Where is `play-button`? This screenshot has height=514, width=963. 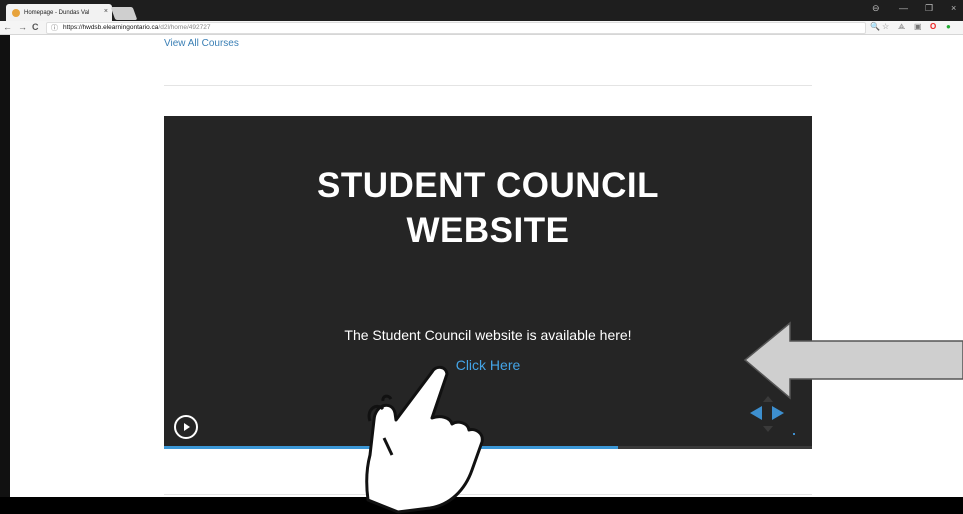
play-button is located at coordinates (186, 427).